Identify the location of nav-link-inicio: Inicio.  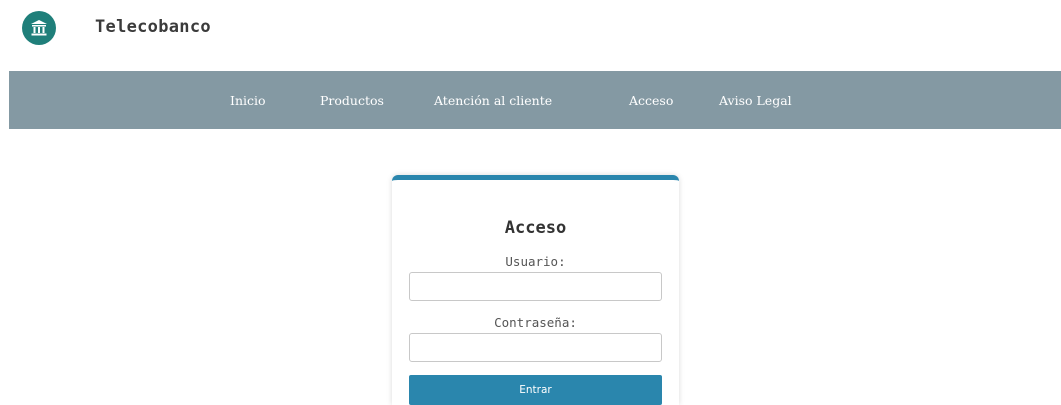
(248, 100).